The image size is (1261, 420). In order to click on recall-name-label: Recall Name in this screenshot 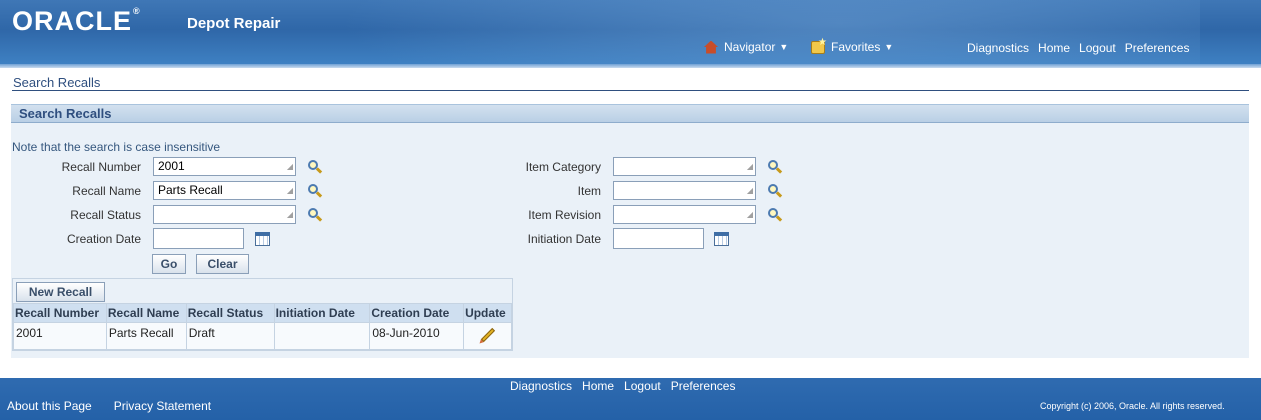, I will do `click(106, 191)`.